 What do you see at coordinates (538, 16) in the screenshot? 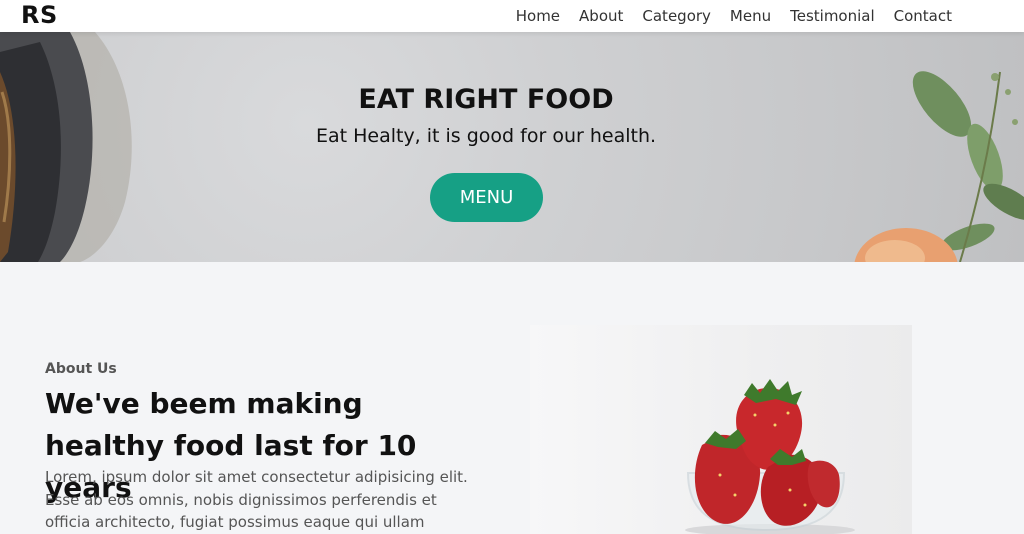
I see `nav-link-home: Home` at bounding box center [538, 16].